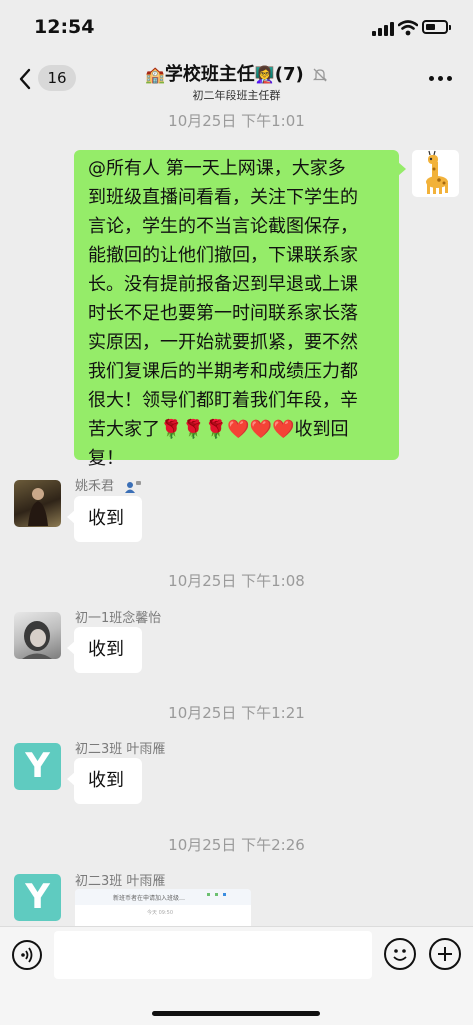 The width and height of the screenshot is (473, 1025). I want to click on school-icon: 🏫, so click(154, 74).